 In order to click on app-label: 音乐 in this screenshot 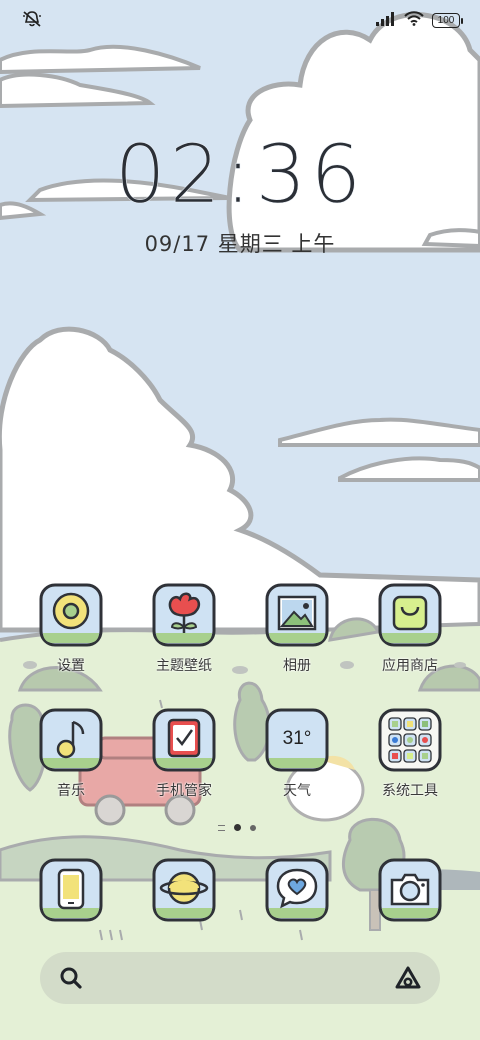, I will do `click(71, 791)`.